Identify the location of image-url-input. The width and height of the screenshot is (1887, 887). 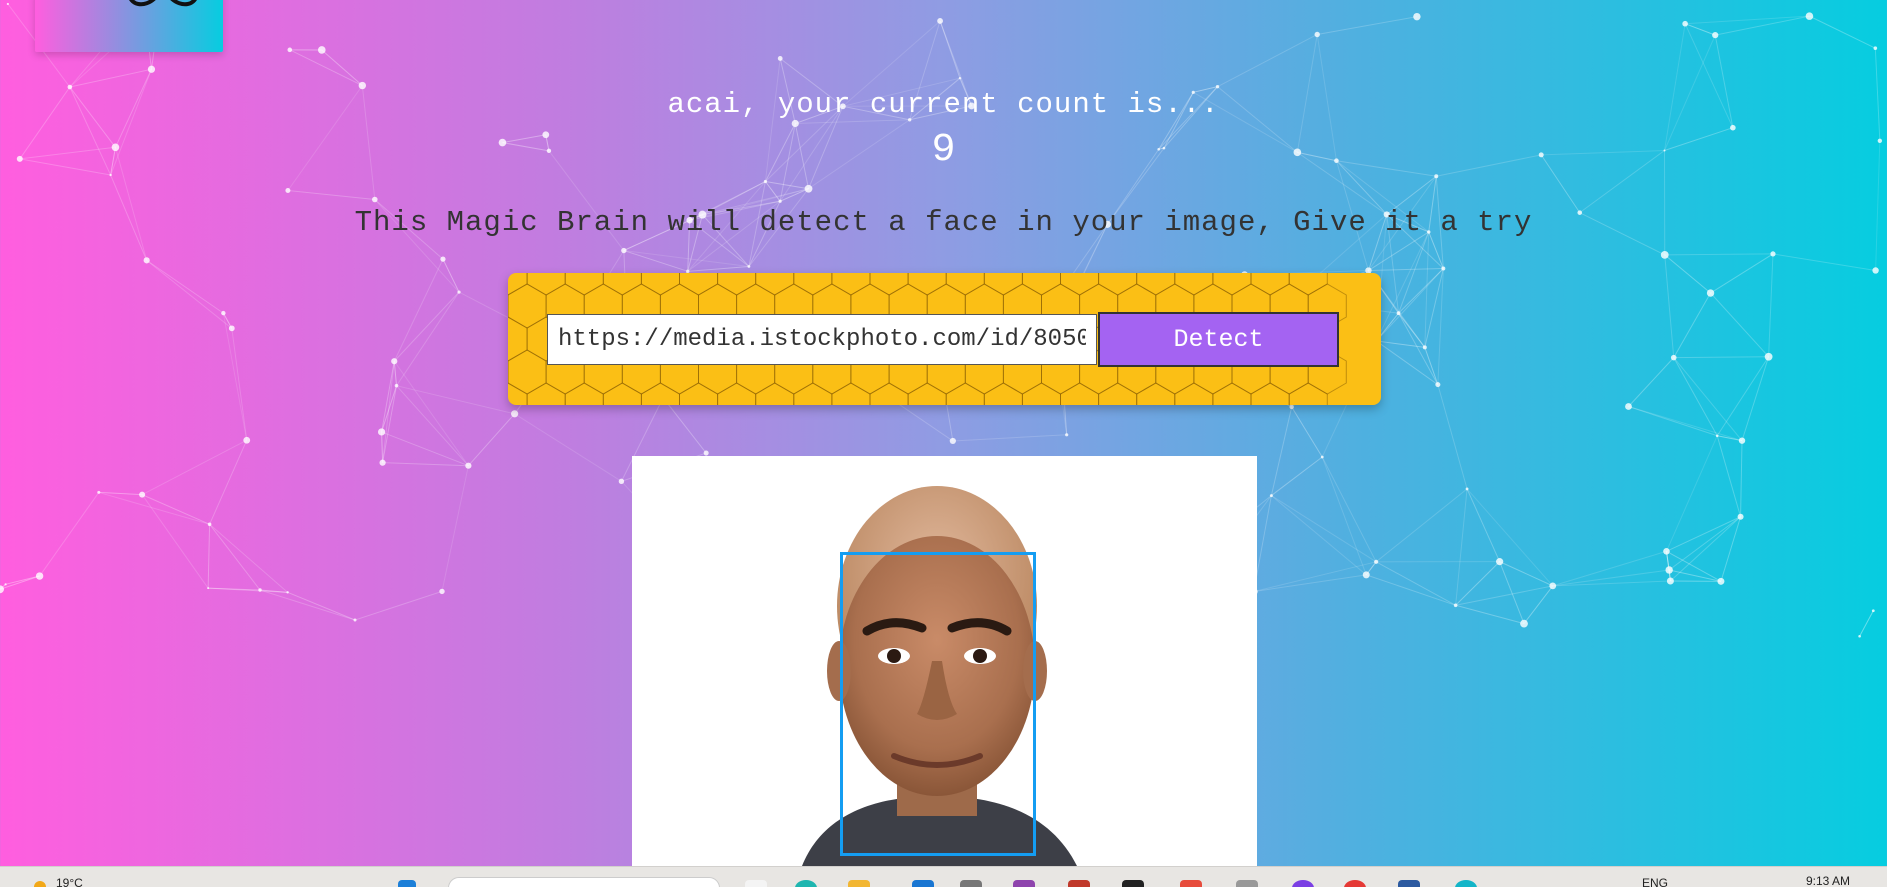
(822, 339).